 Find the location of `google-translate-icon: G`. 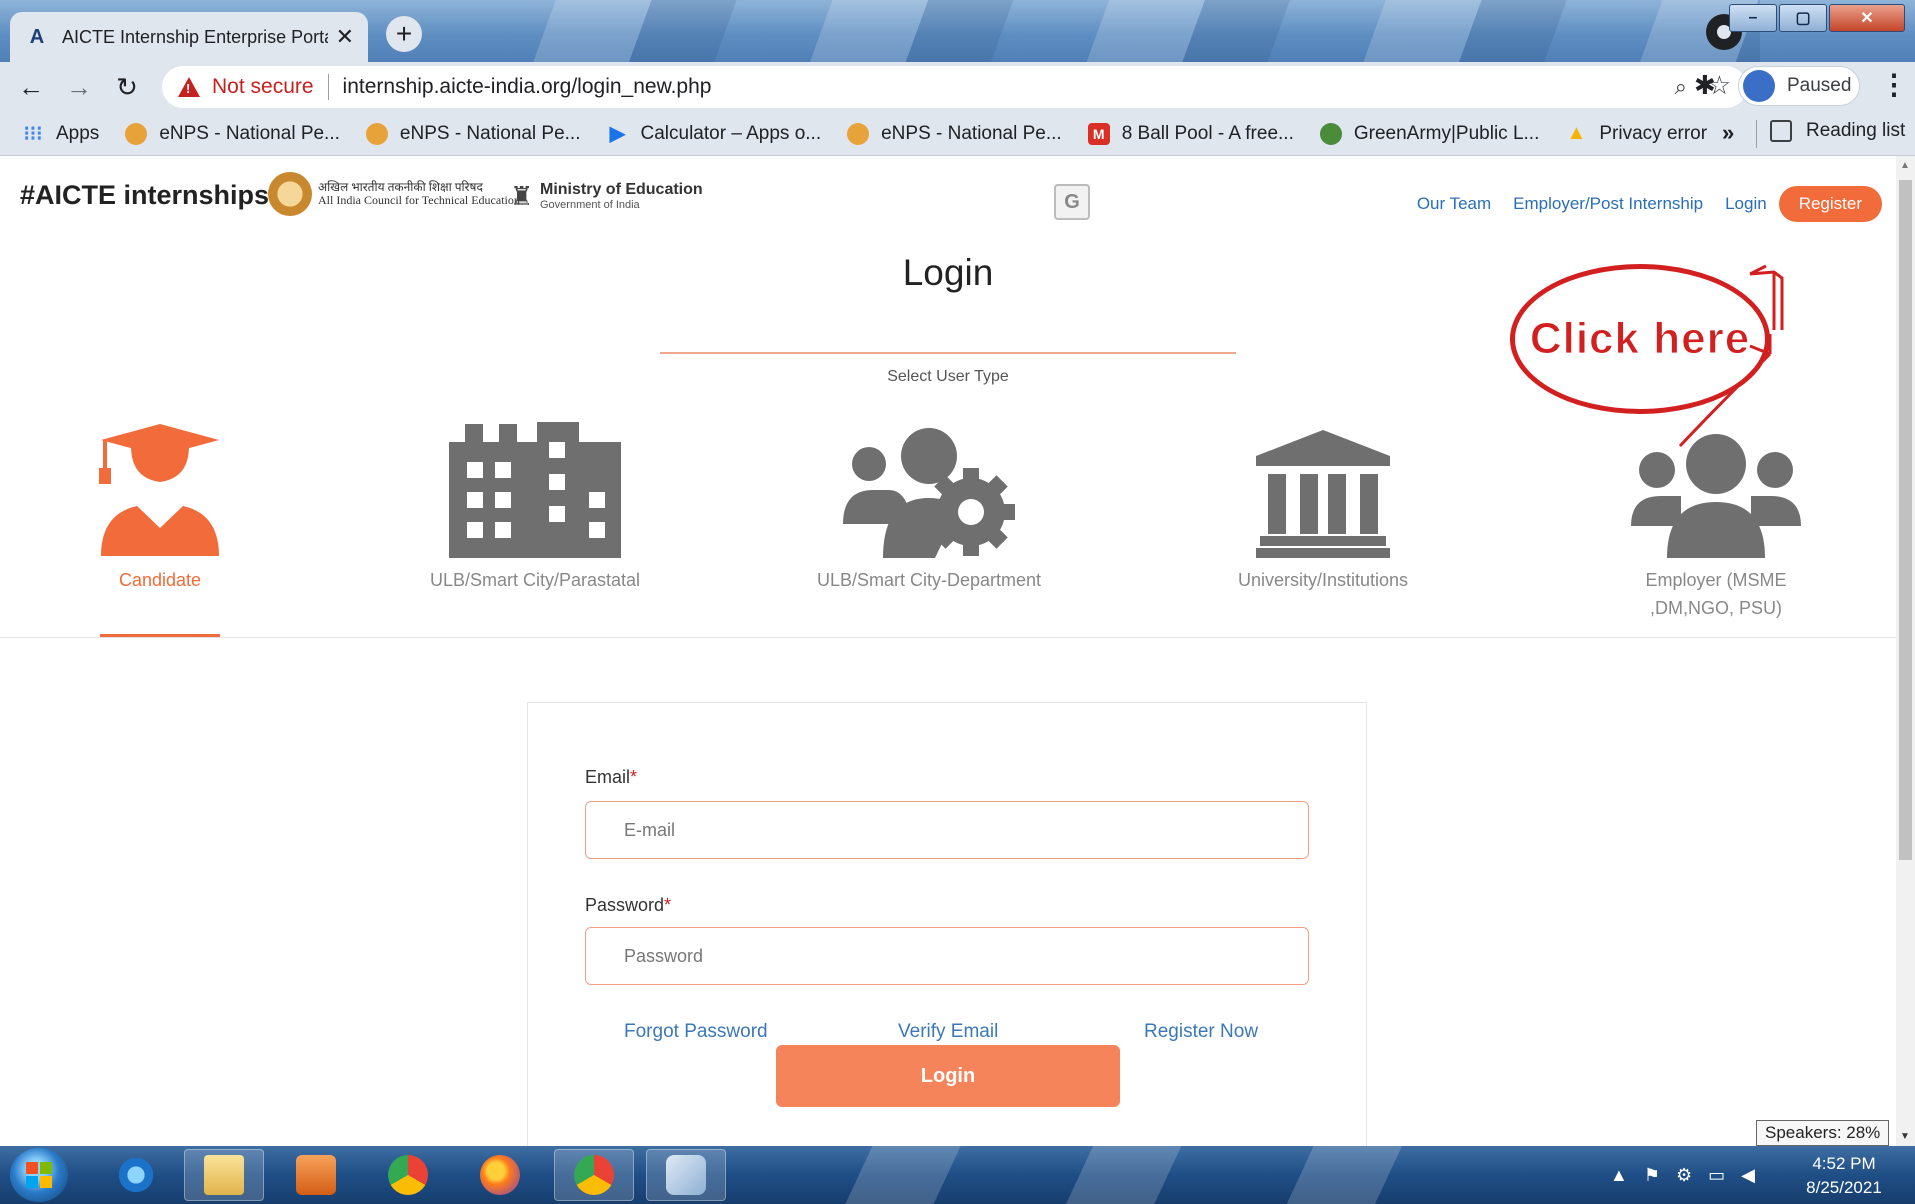

google-translate-icon: G is located at coordinates (1072, 202).